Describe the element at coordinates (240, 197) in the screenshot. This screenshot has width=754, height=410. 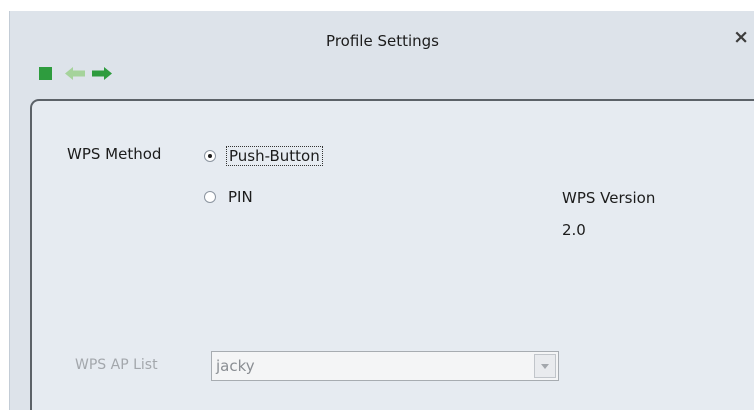
I see `radio-pin-label: PIN` at that location.